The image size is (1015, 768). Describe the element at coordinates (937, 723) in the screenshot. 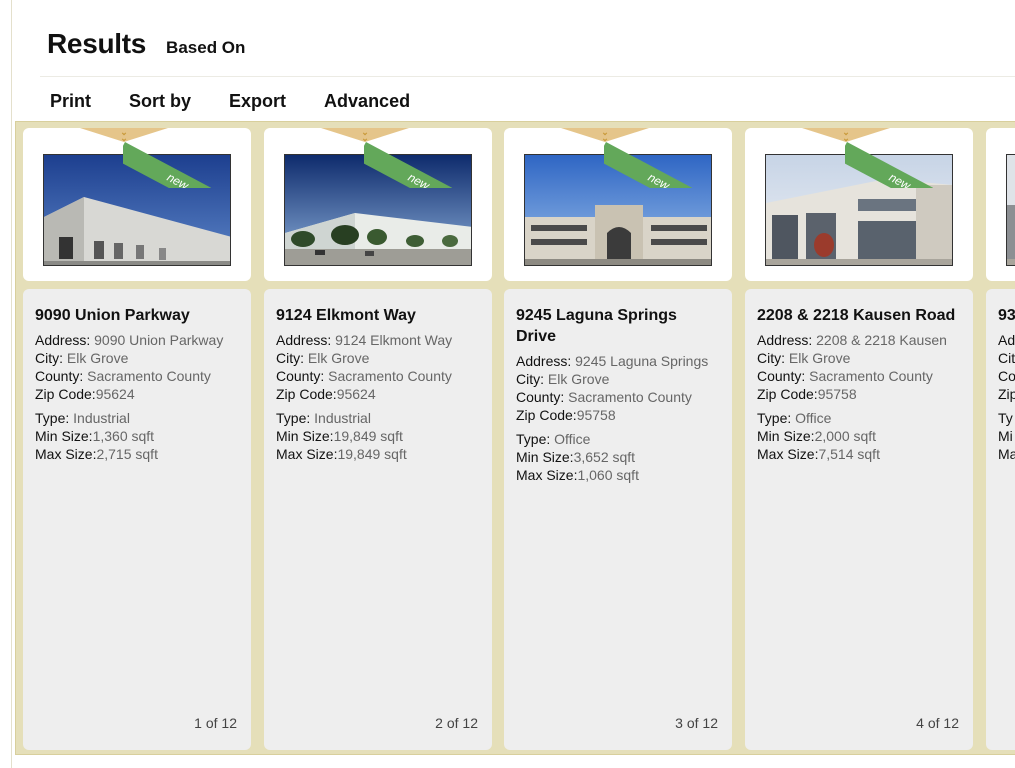

I see `card-pager: 4 of 12` at that location.